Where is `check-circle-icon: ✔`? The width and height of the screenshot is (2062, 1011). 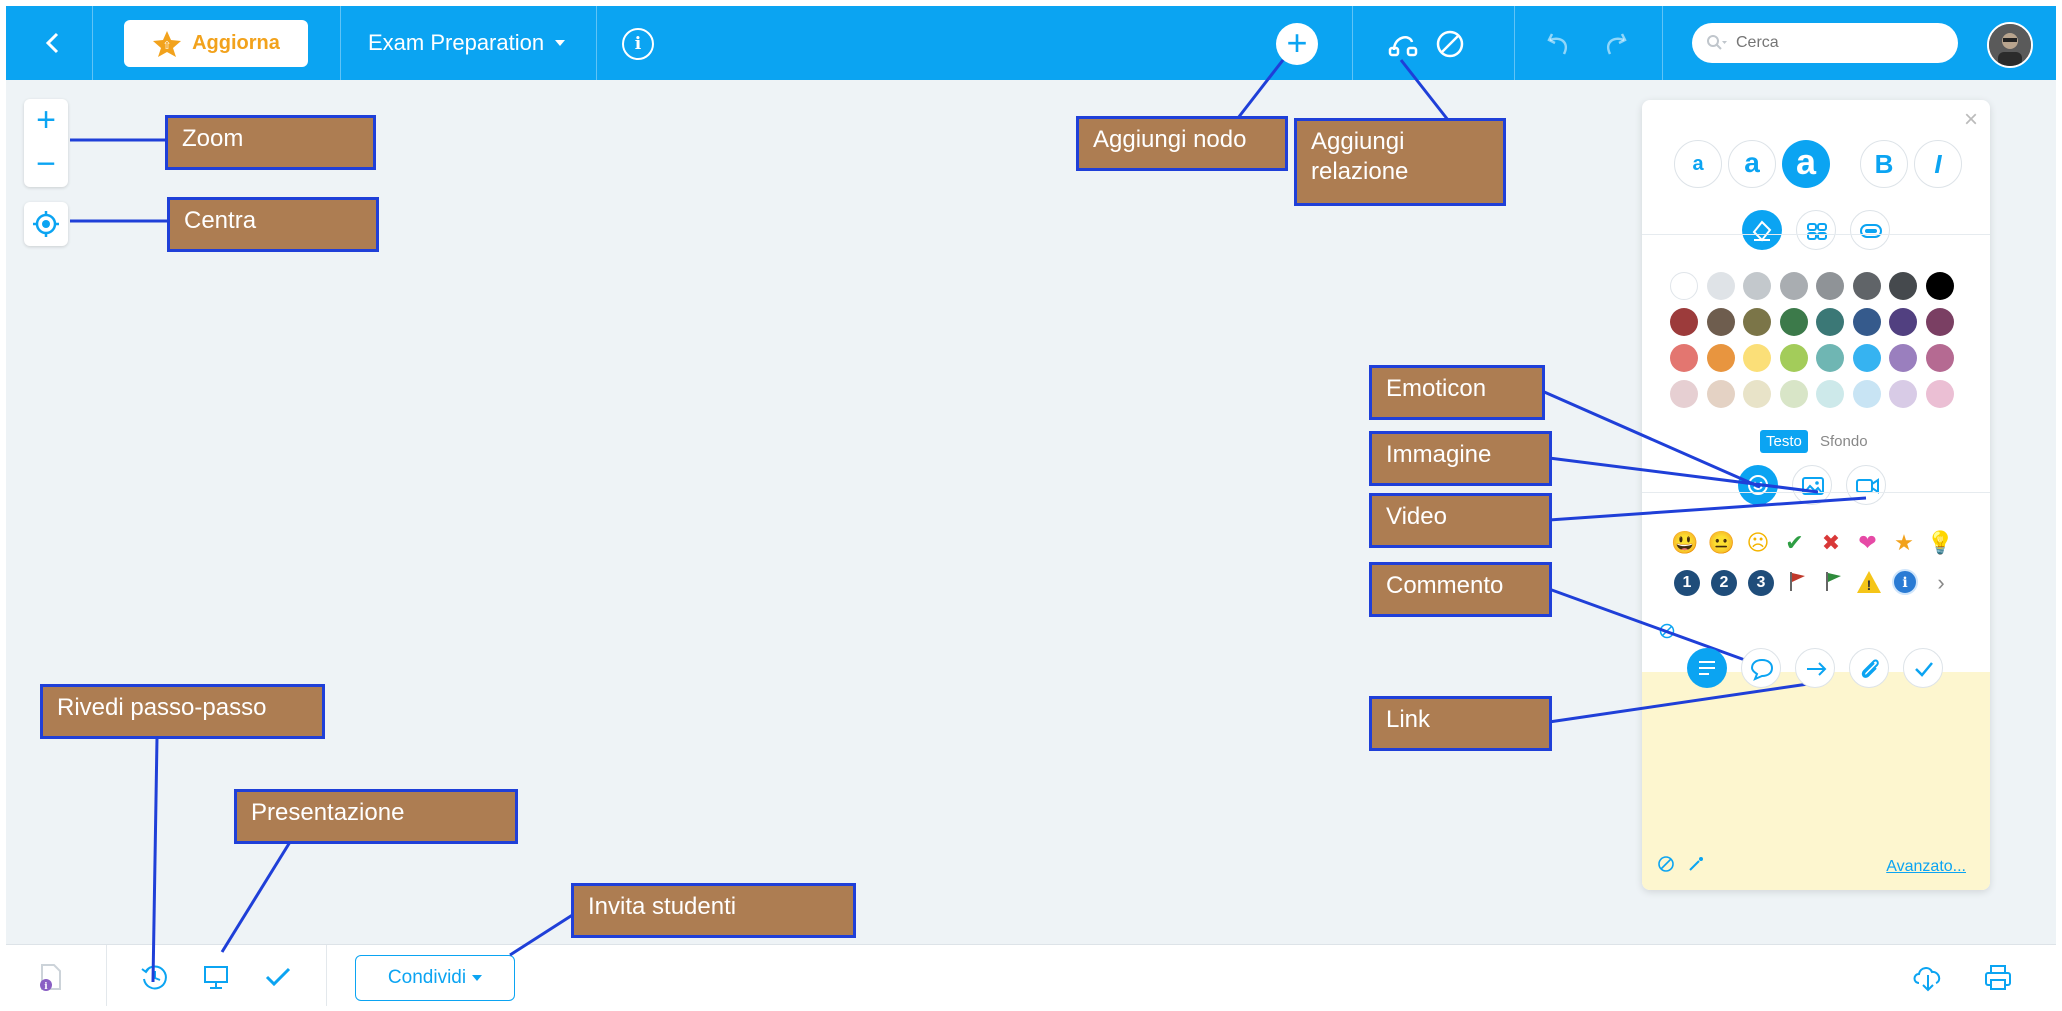
check-circle-icon: ✔ is located at coordinates (1795, 543).